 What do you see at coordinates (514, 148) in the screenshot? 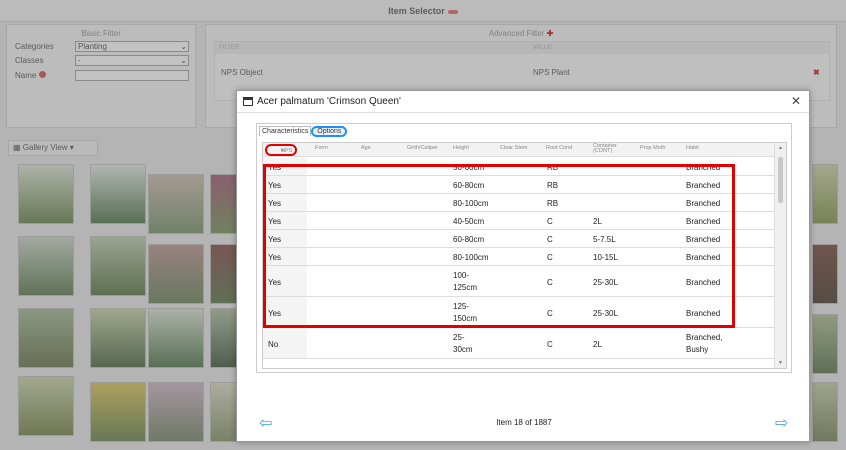
I see `clear-stem-column-header: Clear Stem` at bounding box center [514, 148].